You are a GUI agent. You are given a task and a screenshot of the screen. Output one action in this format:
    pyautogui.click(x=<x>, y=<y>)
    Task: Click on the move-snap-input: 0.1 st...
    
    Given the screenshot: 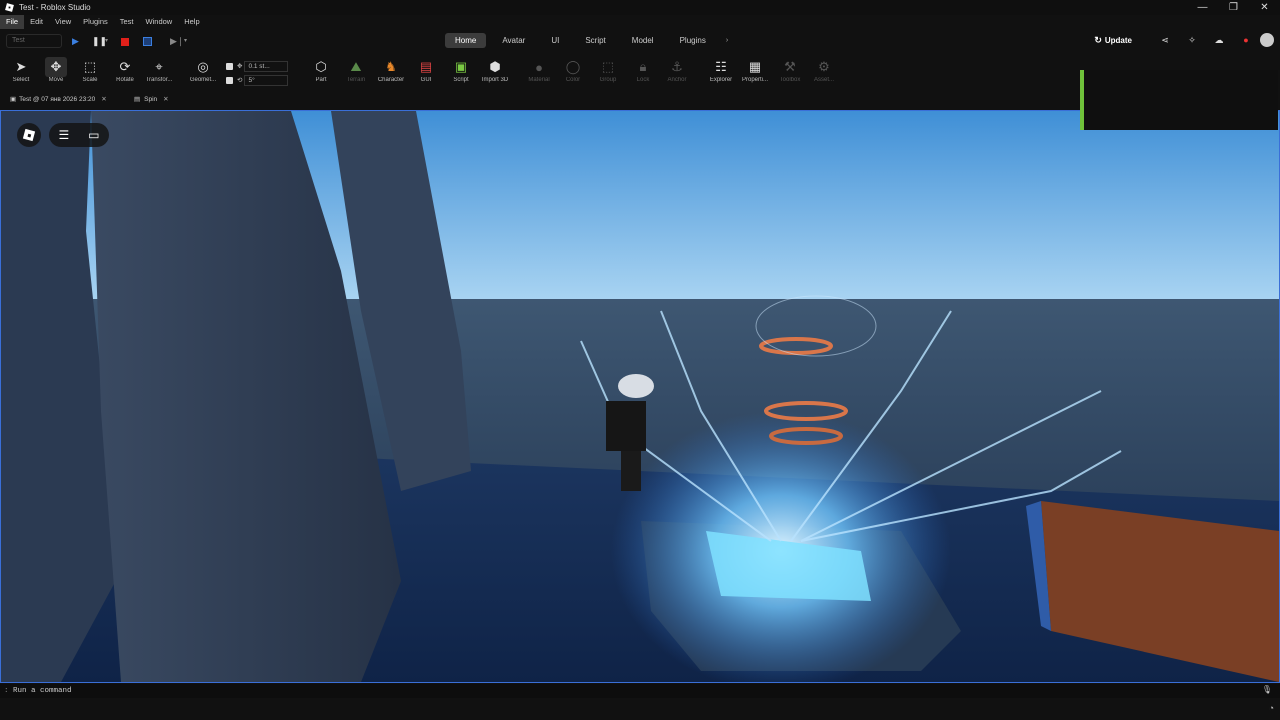 What is the action you would take?
    pyautogui.click(x=266, y=66)
    